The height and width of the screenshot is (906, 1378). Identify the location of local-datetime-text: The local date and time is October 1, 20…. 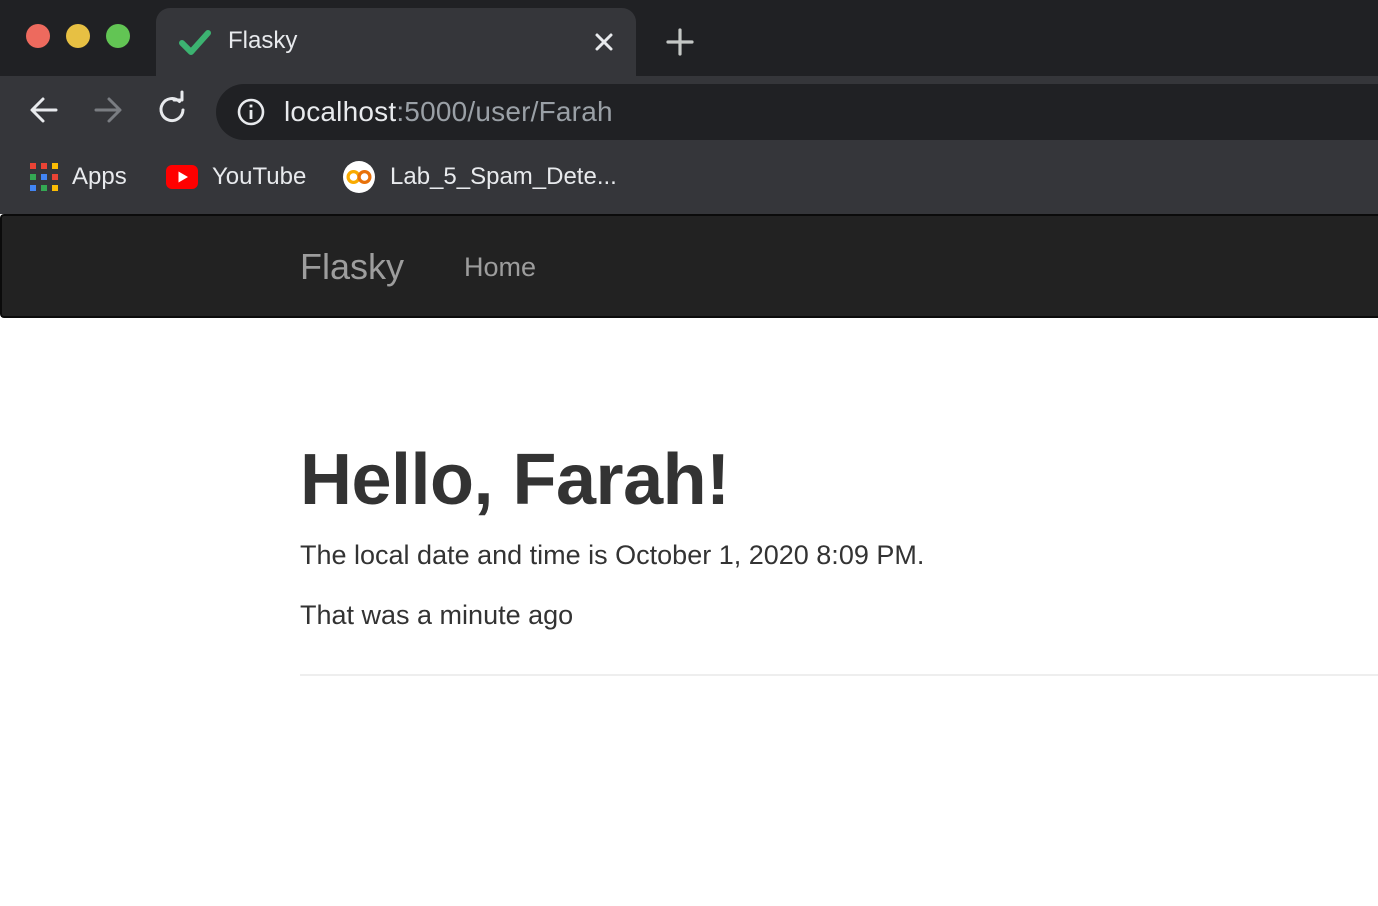
(612, 555).